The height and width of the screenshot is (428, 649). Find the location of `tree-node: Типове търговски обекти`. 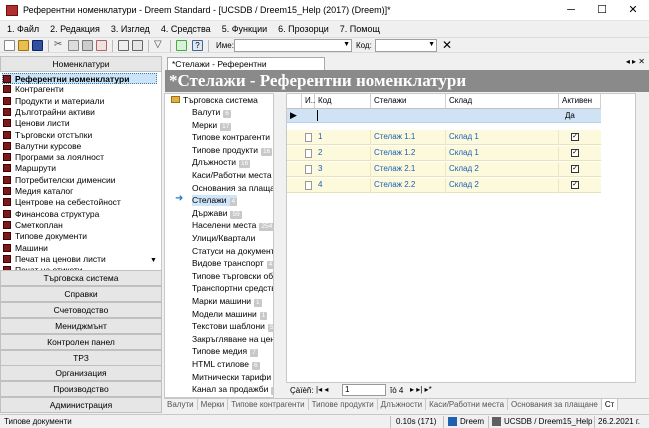

tree-node: Типове търговски обекти is located at coordinates (232, 276).